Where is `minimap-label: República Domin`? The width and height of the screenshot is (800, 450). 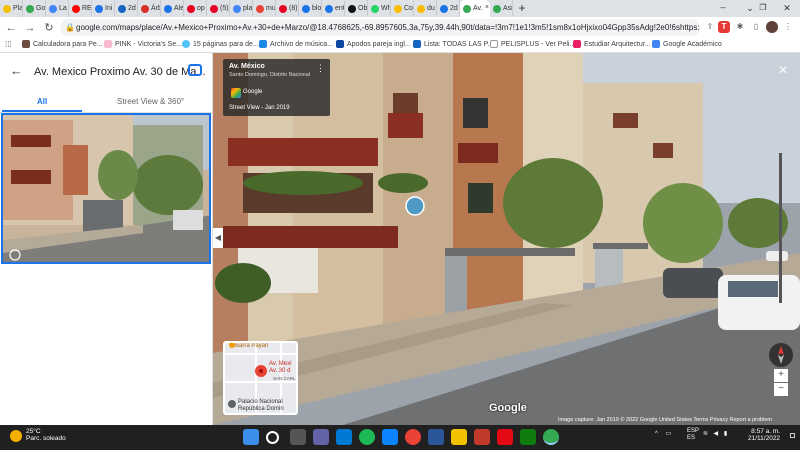
minimap-label: República Domin is located at coordinates (261, 409).